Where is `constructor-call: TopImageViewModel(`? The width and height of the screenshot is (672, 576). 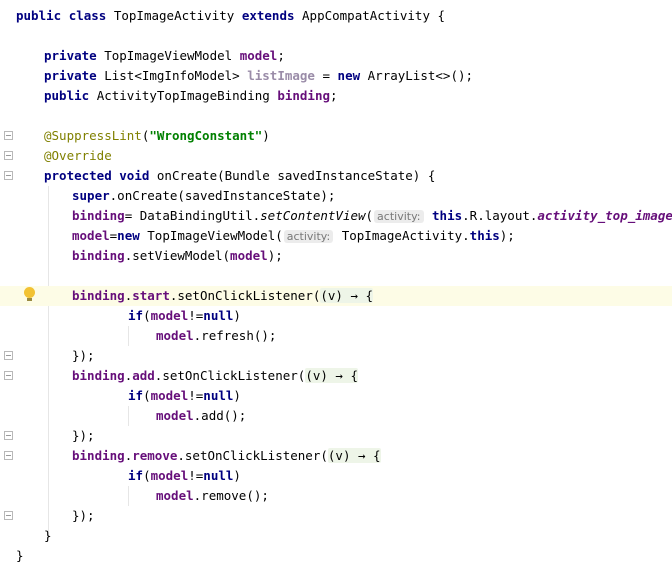 constructor-call: TopImageViewModel( is located at coordinates (215, 235).